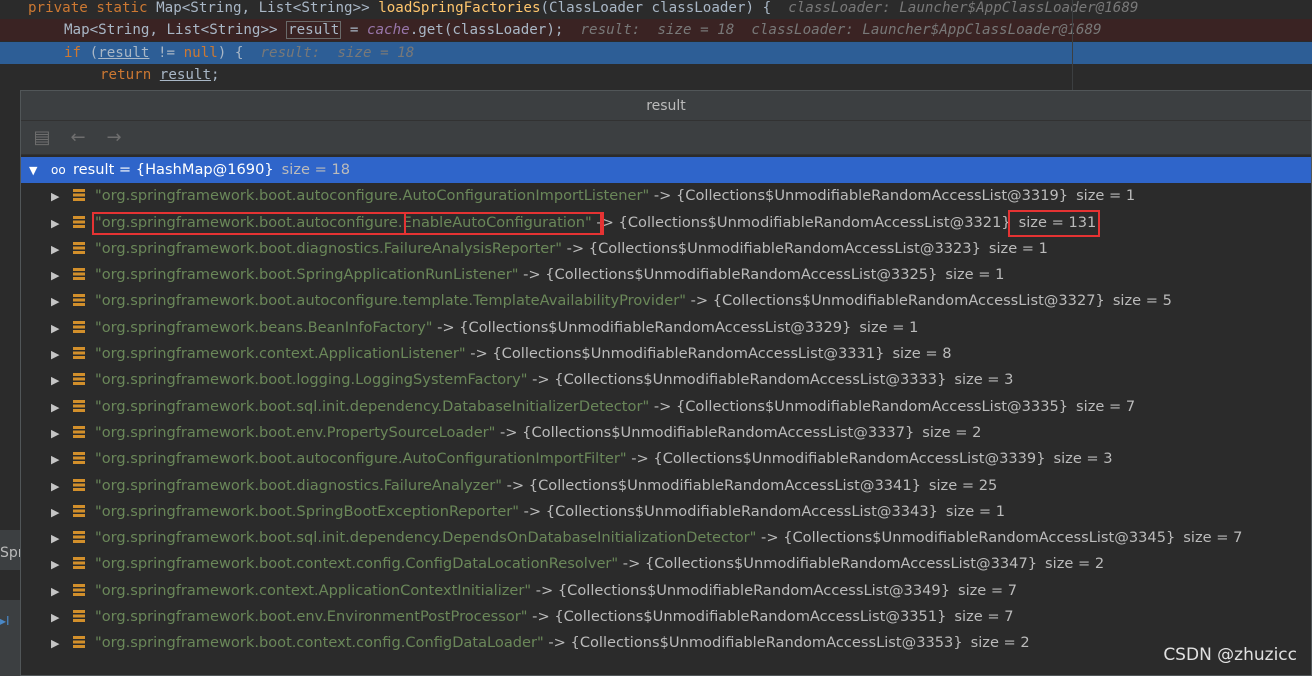 This screenshot has width=1312, height=676. What do you see at coordinates (666, 106) in the screenshot?
I see `popup-title: result` at bounding box center [666, 106].